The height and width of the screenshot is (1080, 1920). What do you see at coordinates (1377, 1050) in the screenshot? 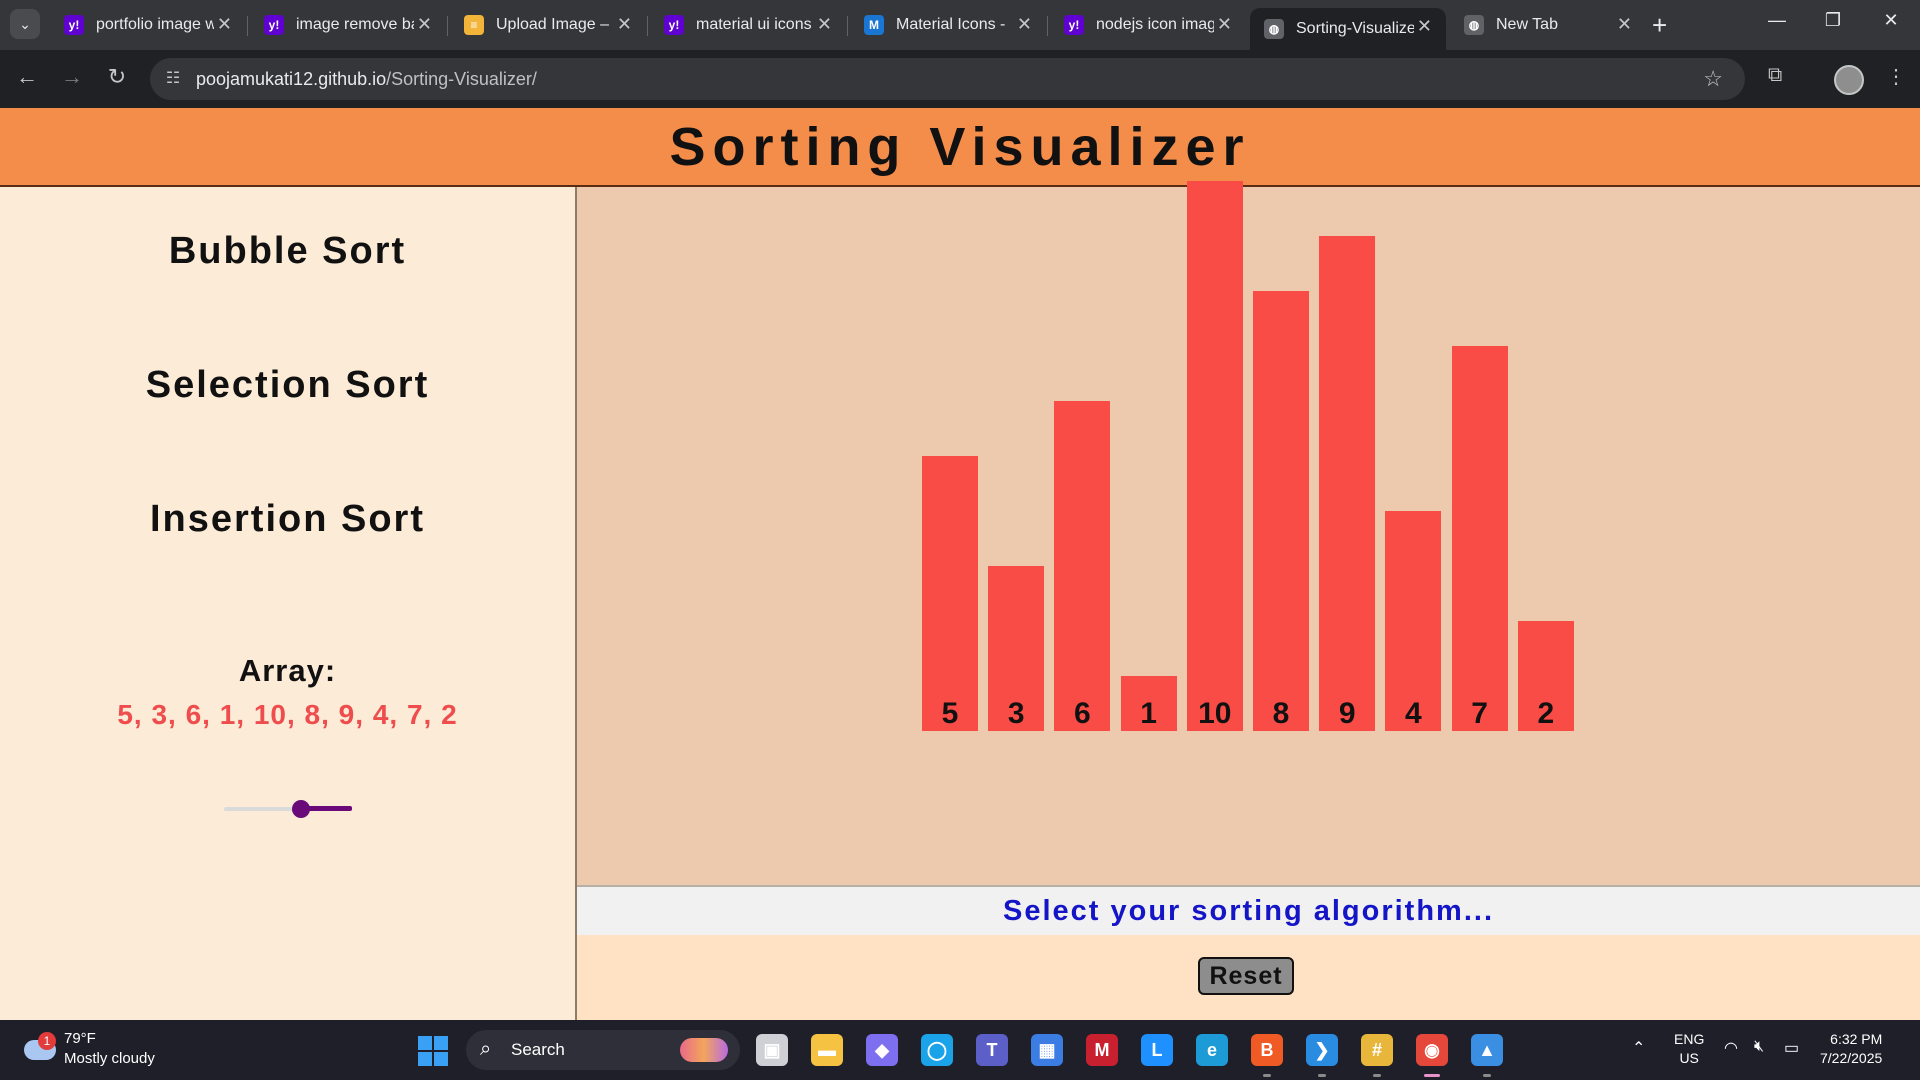
I see `slack-icon: #` at bounding box center [1377, 1050].